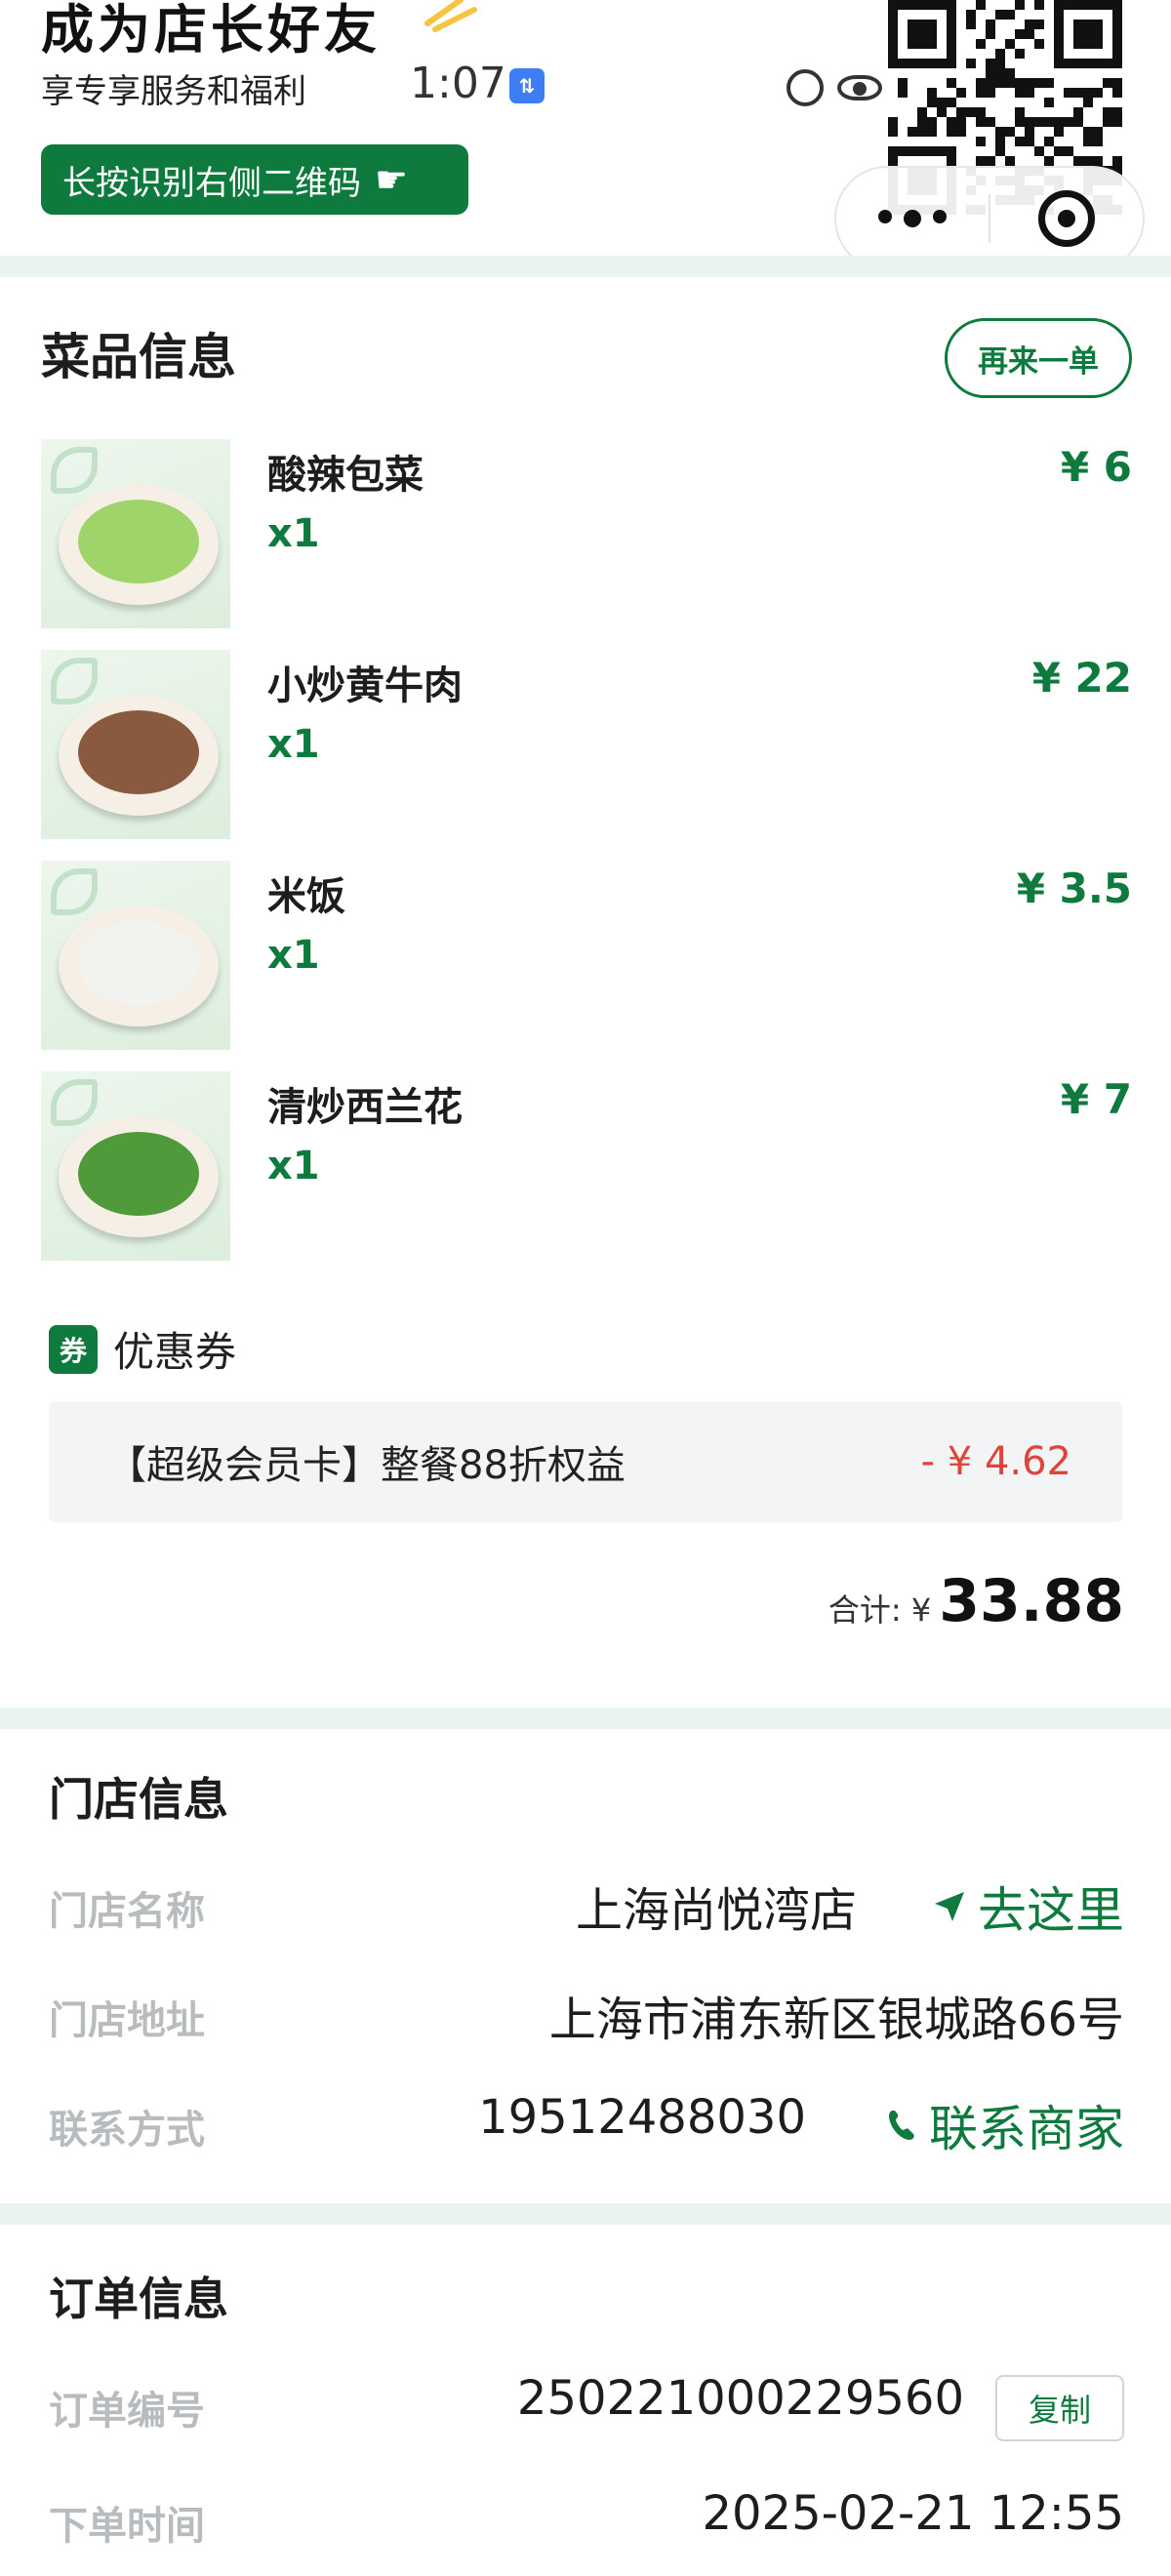  I want to click on store-name-value: 上海尚悦湾店, so click(716, 1910).